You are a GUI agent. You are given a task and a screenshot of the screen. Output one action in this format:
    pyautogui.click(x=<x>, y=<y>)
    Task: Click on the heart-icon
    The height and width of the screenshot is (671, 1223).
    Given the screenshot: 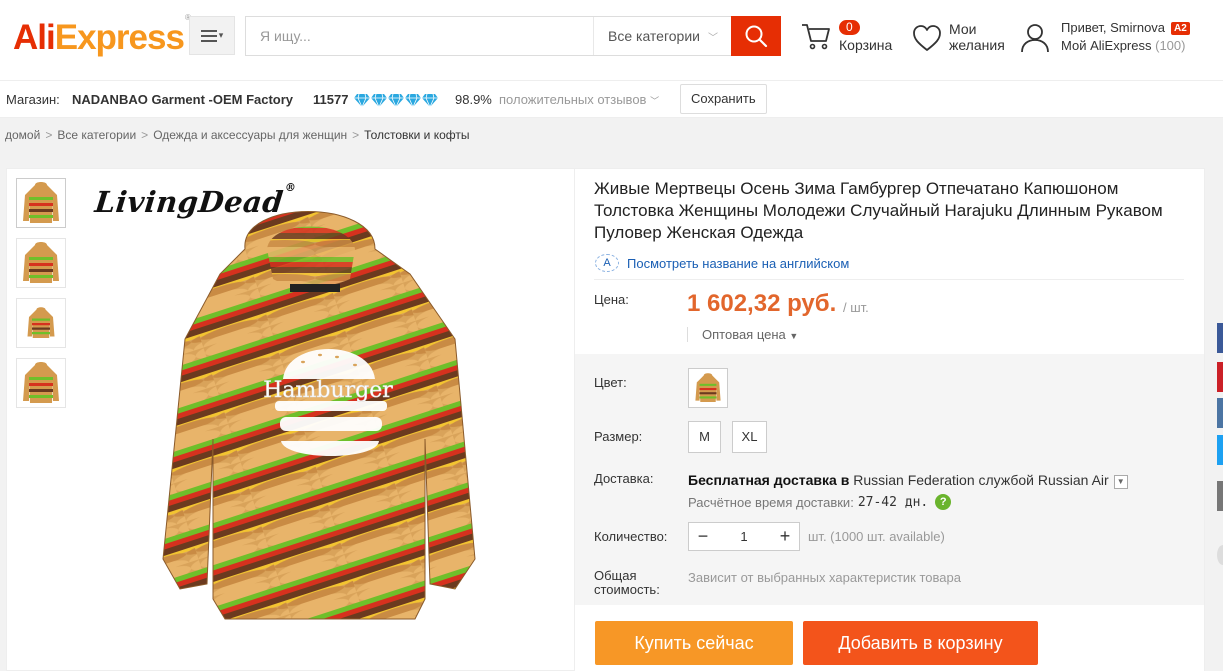 What is the action you would take?
    pyautogui.click(x=927, y=38)
    